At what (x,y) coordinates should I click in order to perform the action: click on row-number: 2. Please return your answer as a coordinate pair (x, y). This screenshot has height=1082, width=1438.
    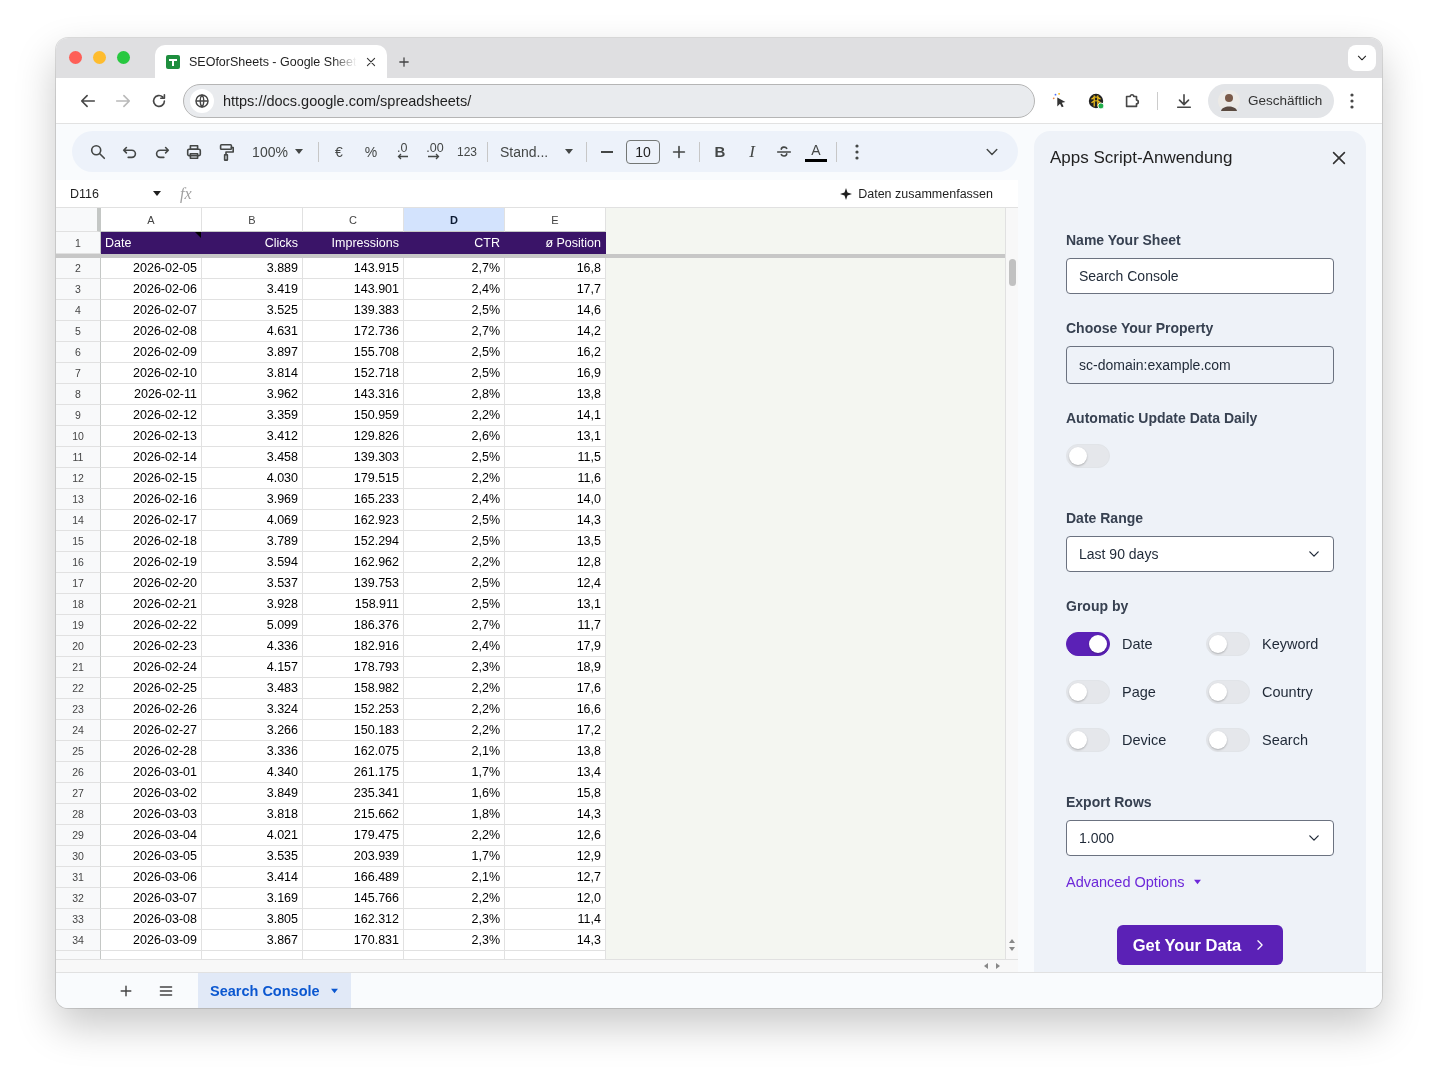
    Looking at the image, I should click on (78, 268).